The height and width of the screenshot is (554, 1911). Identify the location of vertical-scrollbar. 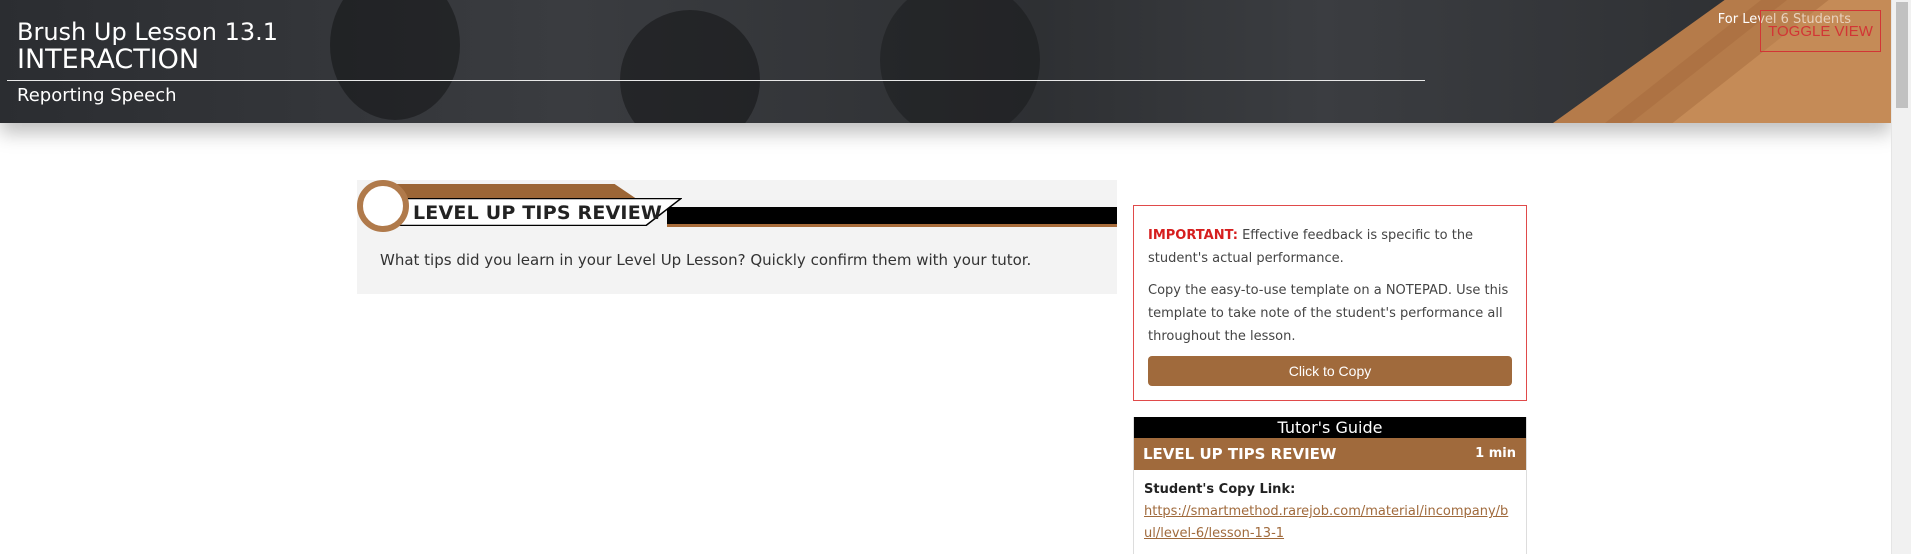
(1901, 277).